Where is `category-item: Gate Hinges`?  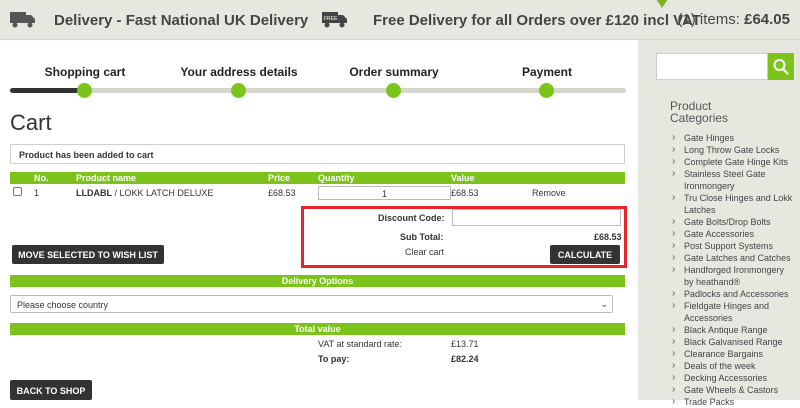
category-item: Gate Hinges is located at coordinates (733, 138).